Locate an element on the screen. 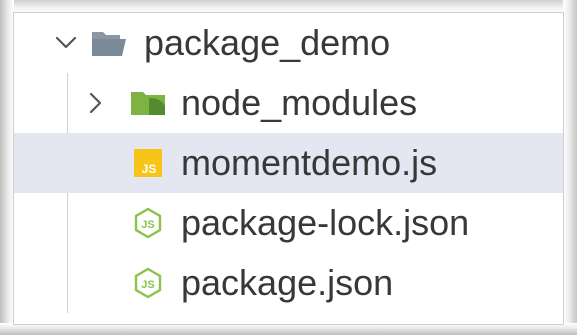 The width and height of the screenshot is (577, 335). tree-item-label: package_demo is located at coordinates (267, 42).